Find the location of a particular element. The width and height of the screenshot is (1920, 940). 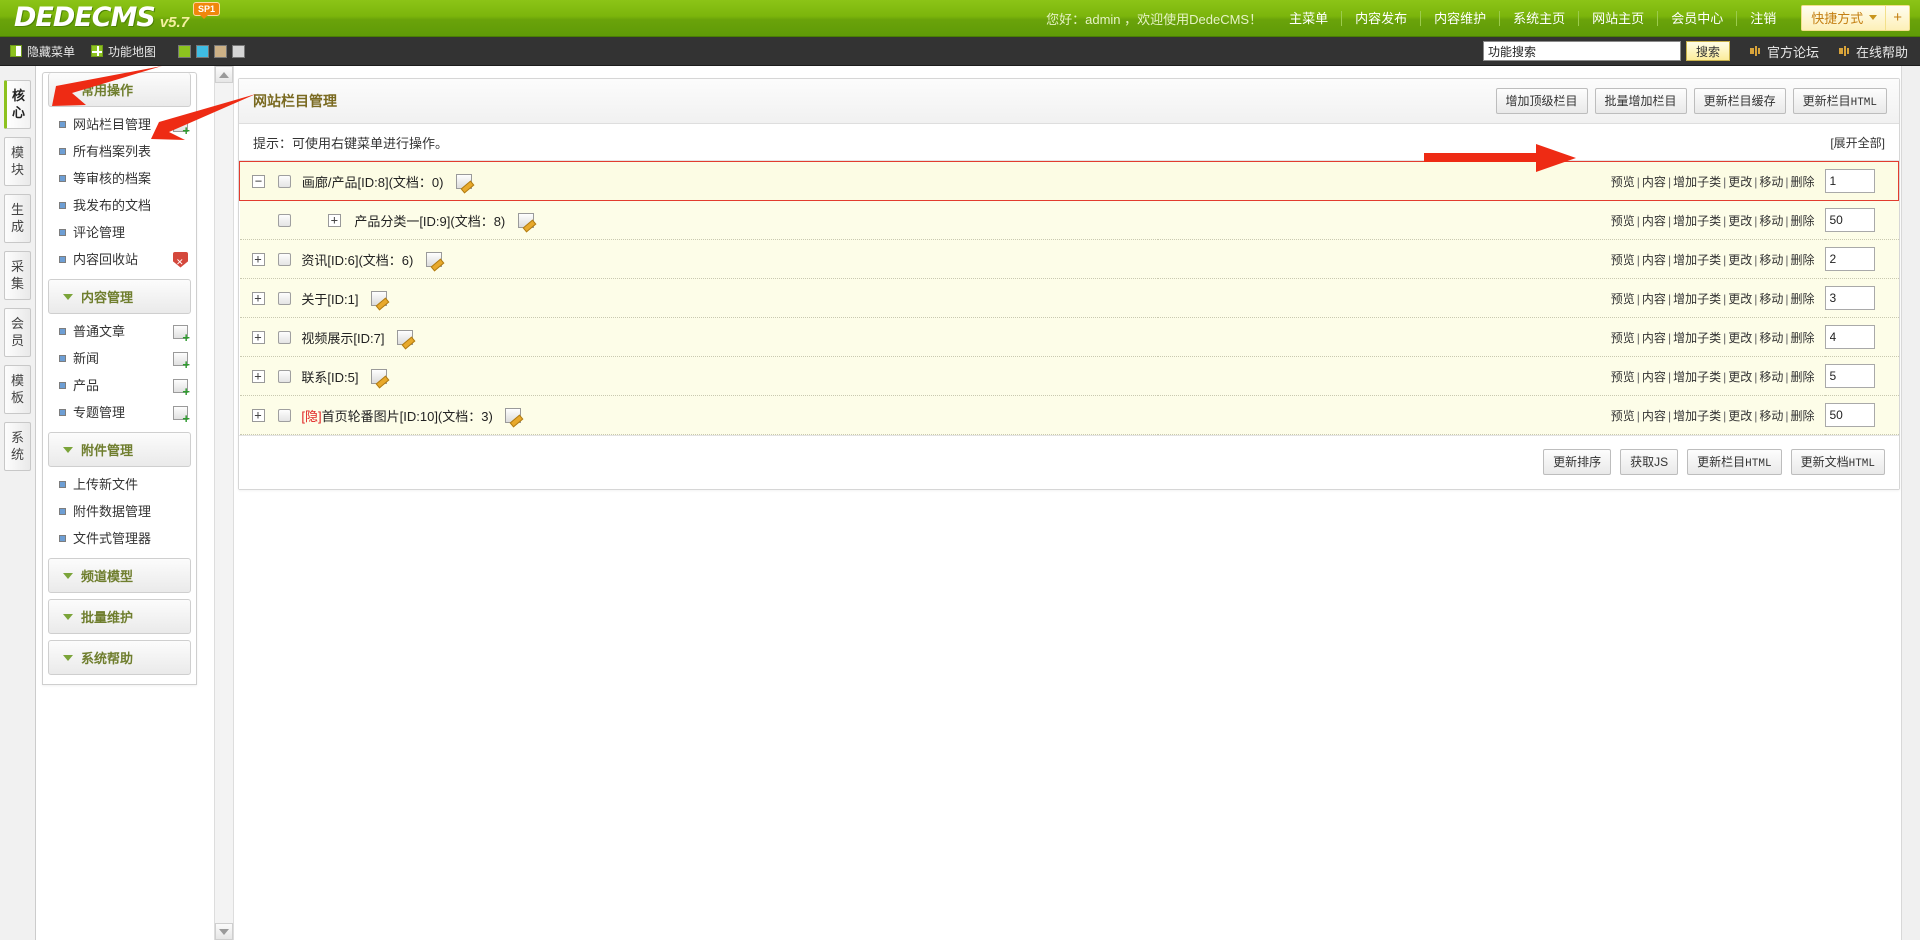

rail-tab-collect: 采 集 is located at coordinates (17, 275).